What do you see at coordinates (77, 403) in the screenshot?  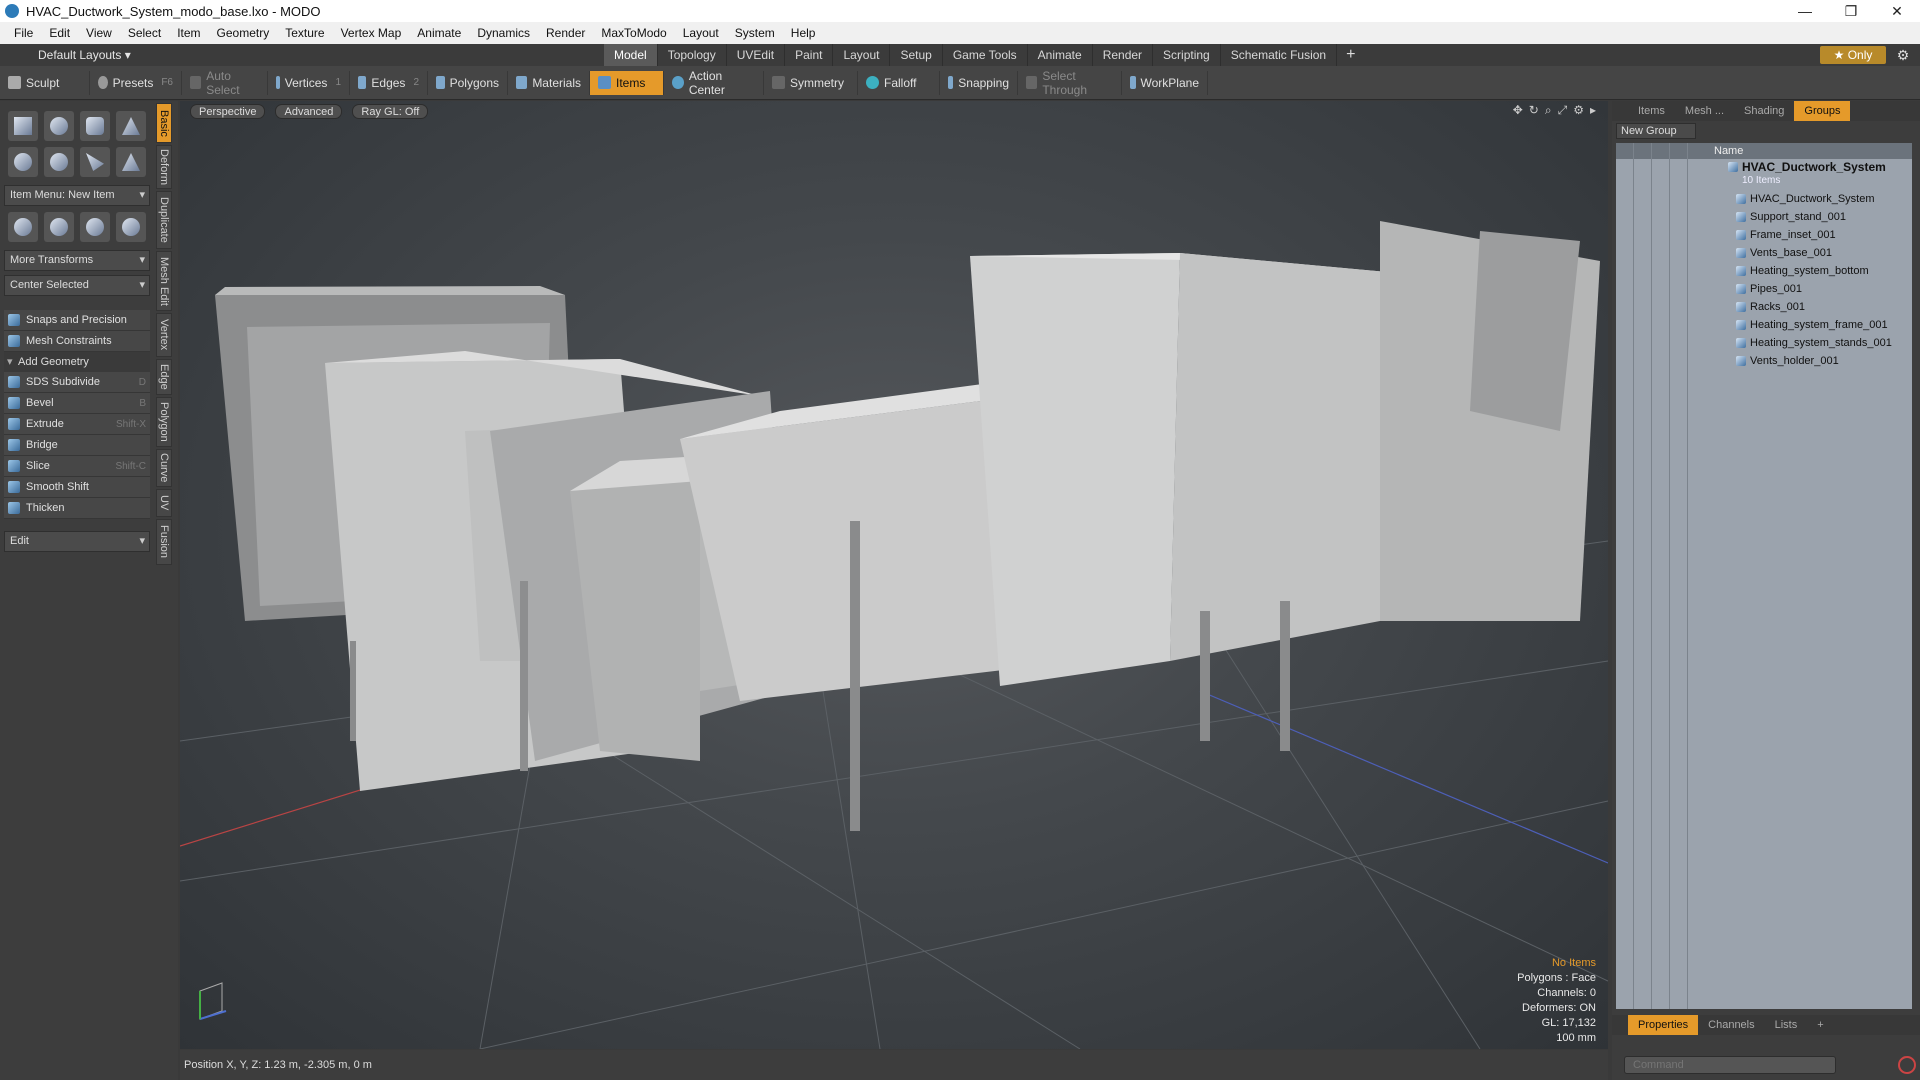 I see `tool-bevel: Bevel B` at bounding box center [77, 403].